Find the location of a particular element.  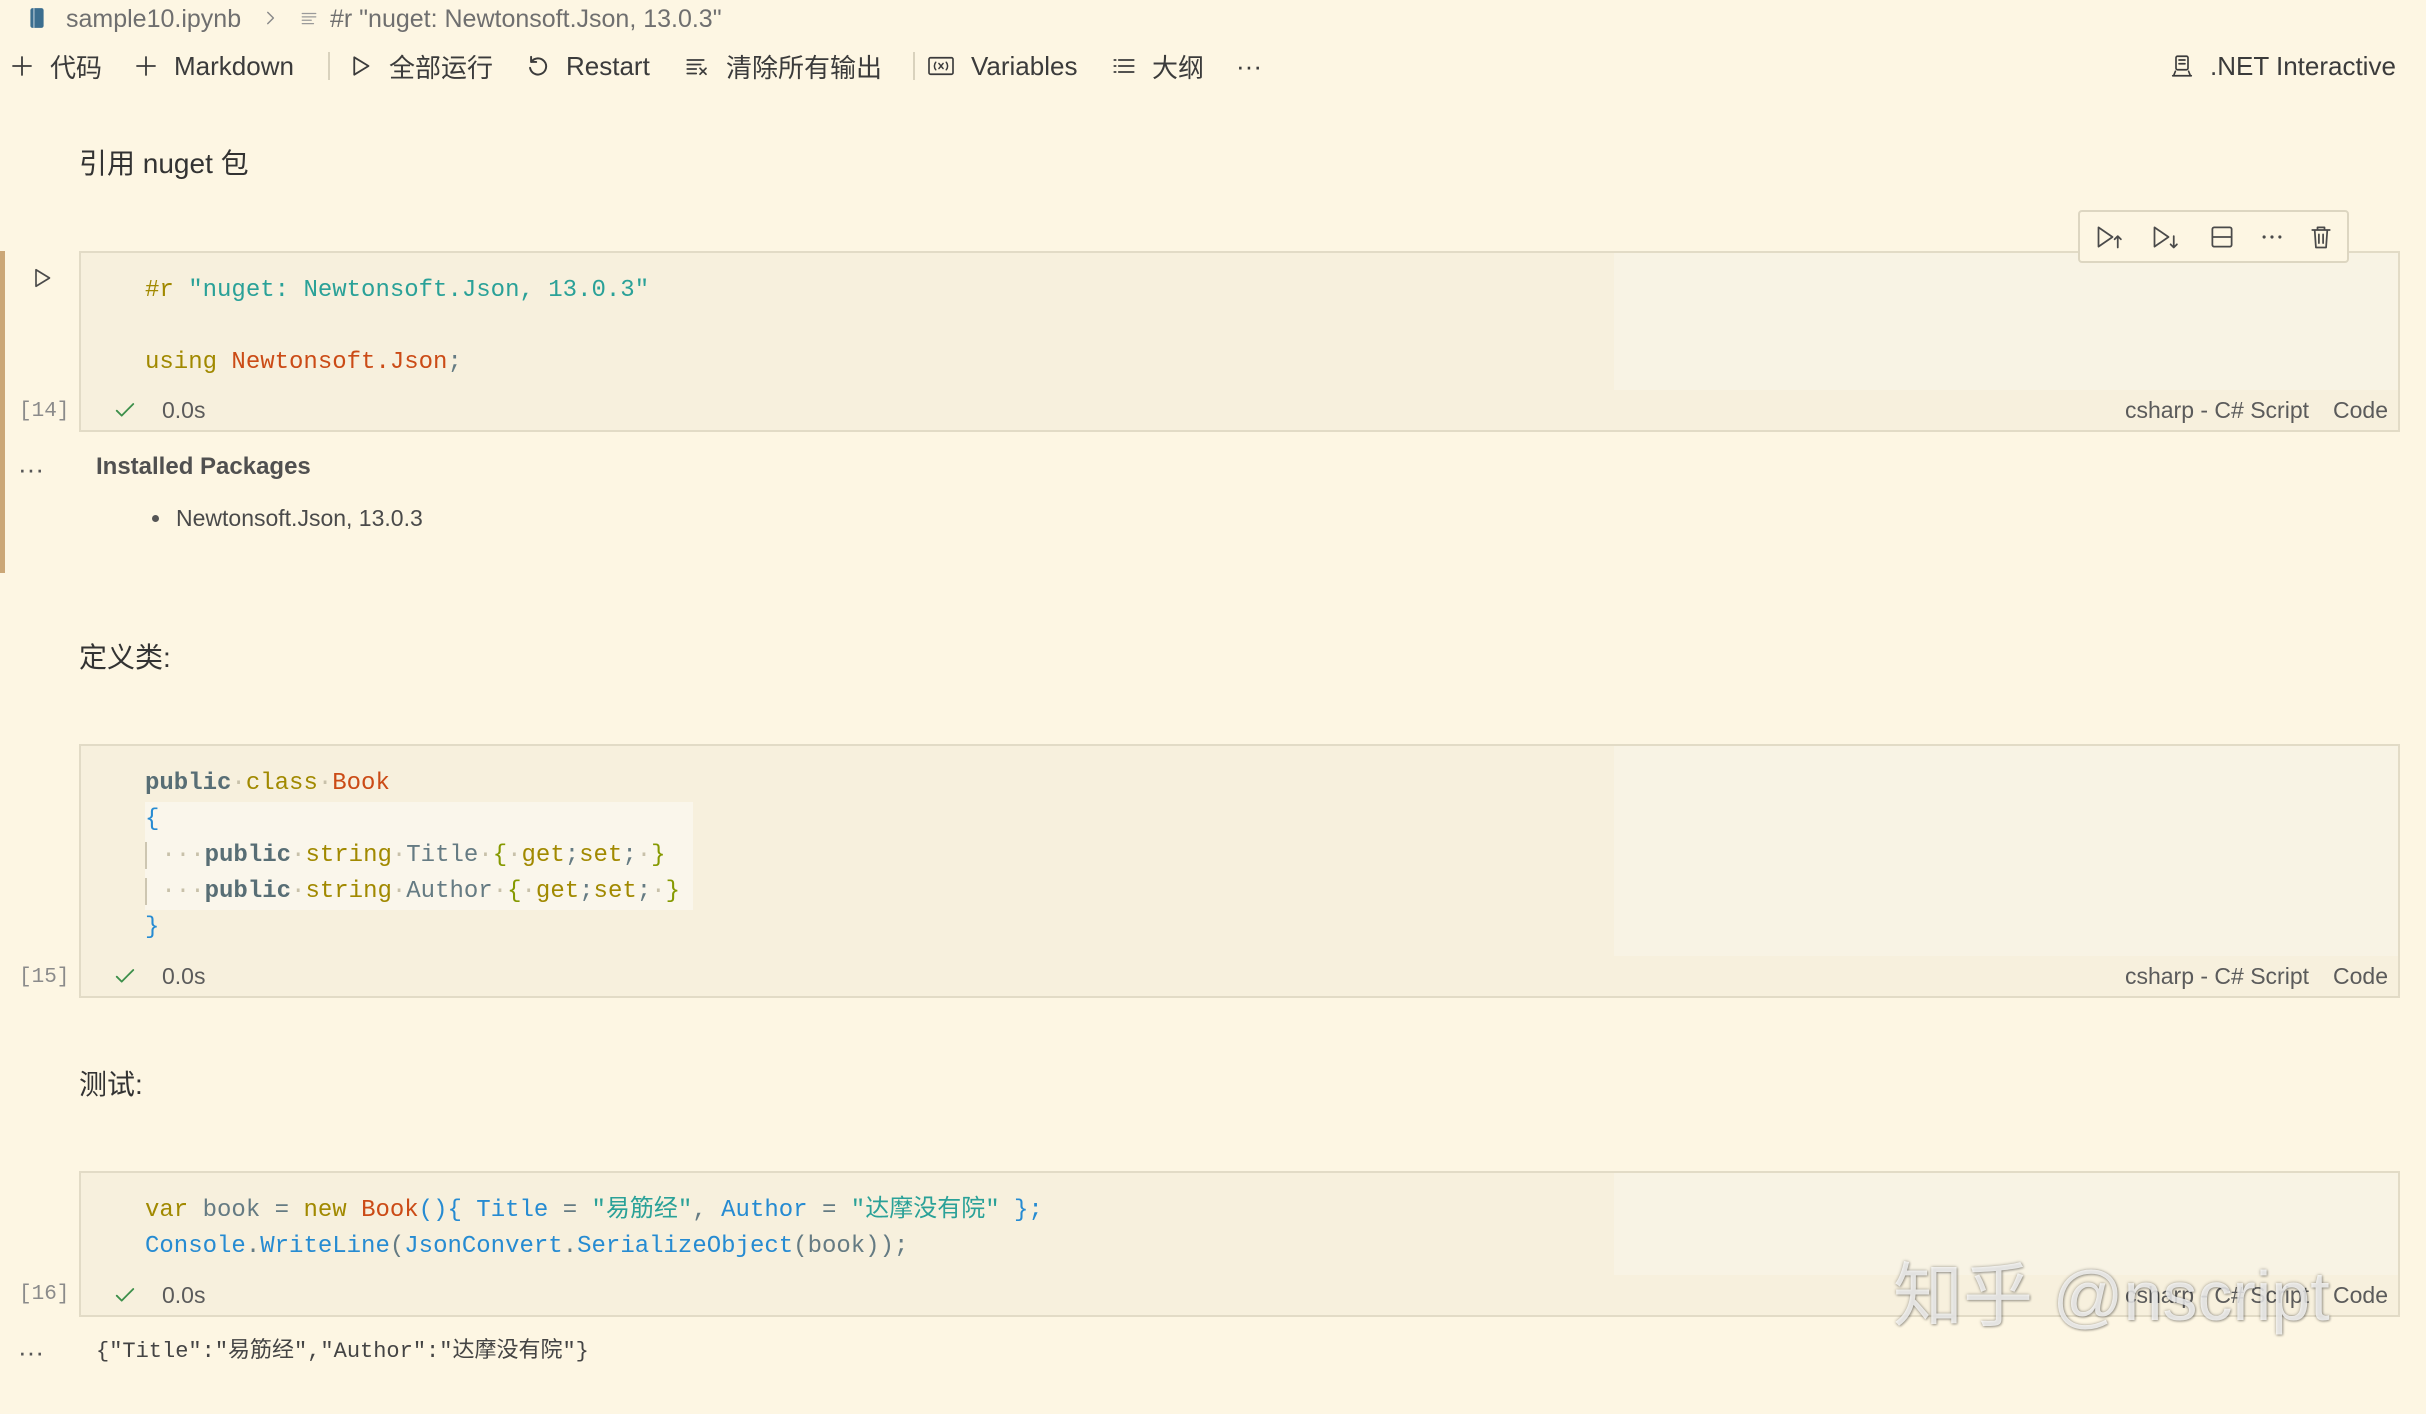

outline-button: 大纲 is located at coordinates (1158, 66).